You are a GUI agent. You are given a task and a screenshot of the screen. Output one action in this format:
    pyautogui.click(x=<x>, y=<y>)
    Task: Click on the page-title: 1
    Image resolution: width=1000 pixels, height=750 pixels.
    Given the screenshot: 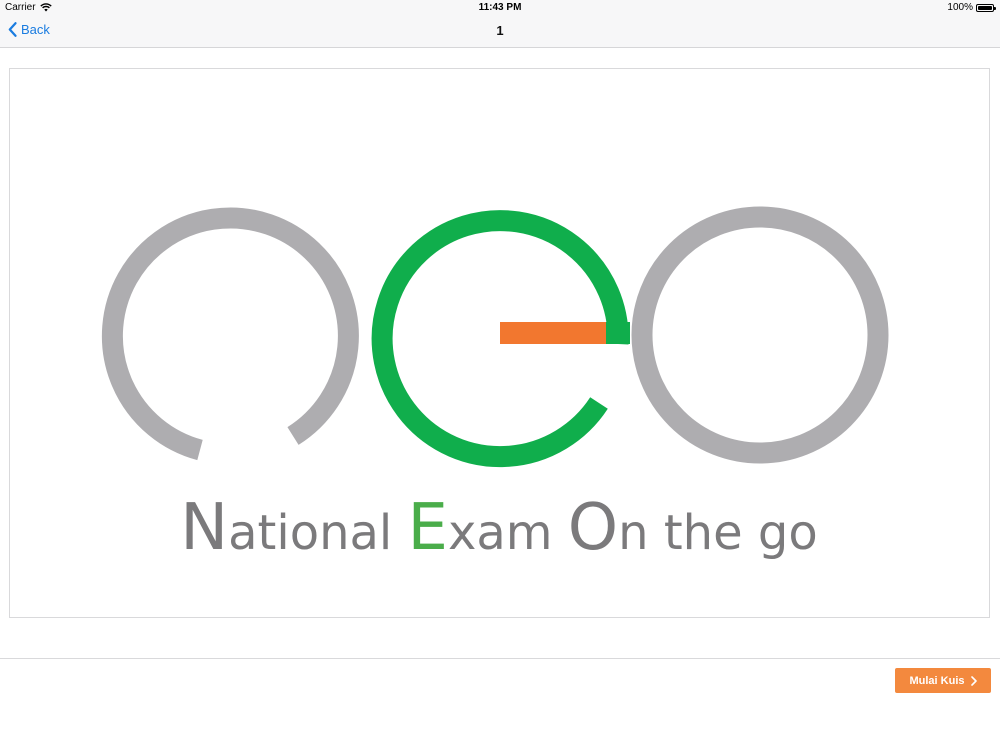 What is the action you would take?
    pyautogui.click(x=500, y=30)
    